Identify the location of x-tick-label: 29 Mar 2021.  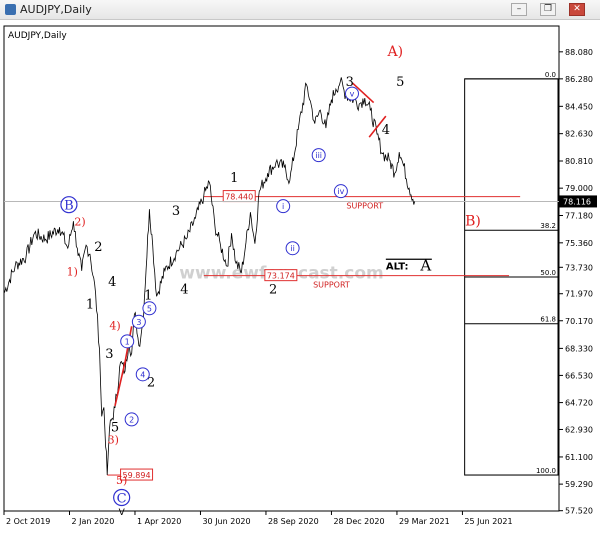
(424, 521).